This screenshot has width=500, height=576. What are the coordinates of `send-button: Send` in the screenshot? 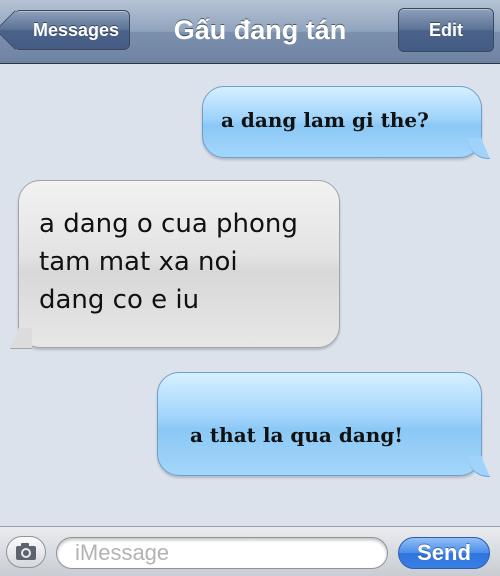 It's located at (444, 553).